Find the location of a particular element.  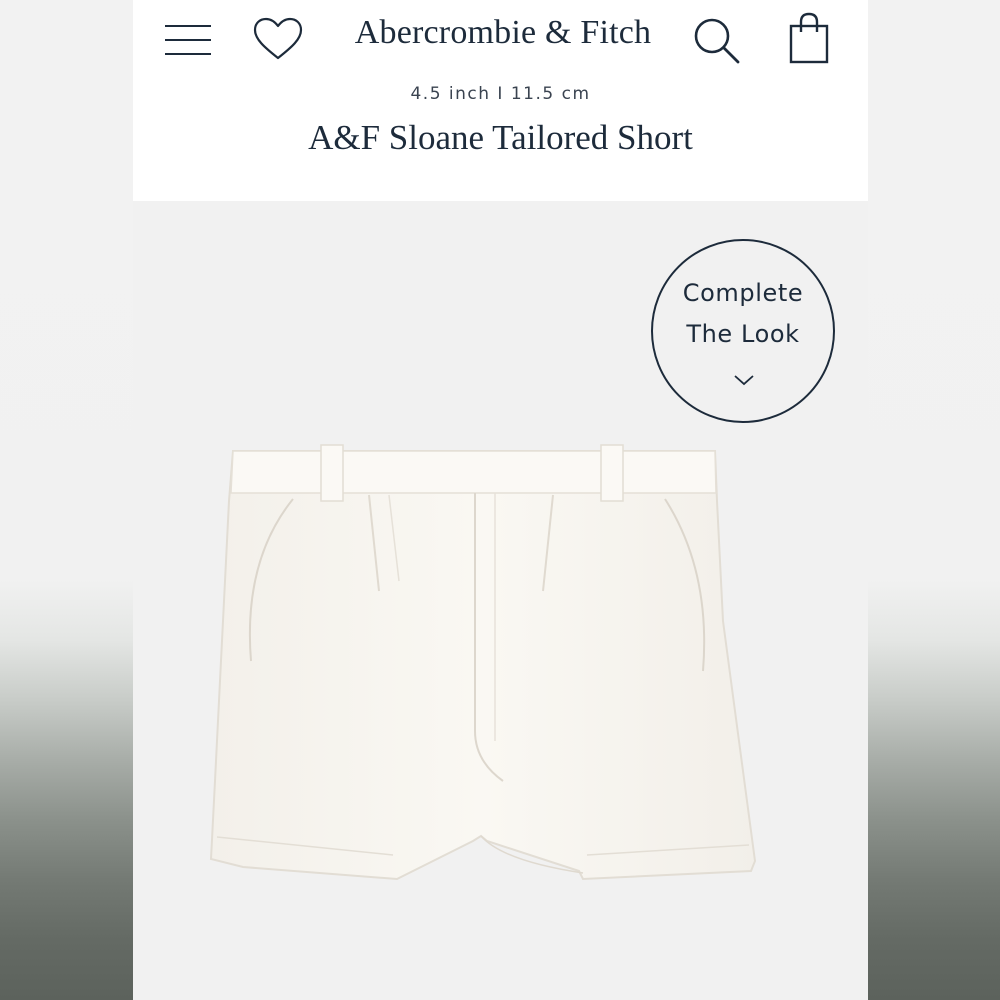

complete-the-look-label: Complete The Look is located at coordinates (743, 314).